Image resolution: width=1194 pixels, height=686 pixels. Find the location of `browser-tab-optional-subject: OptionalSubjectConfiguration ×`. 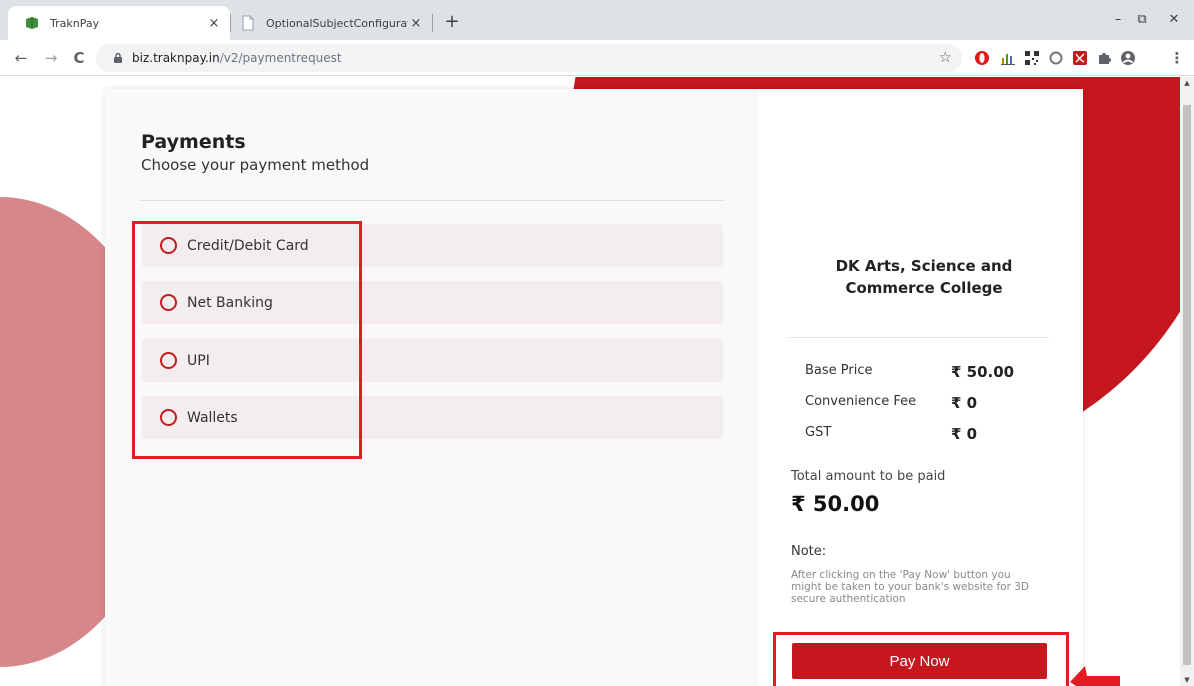

browser-tab-optional-subject: OptionalSubjectConfiguration × is located at coordinates (332, 23).